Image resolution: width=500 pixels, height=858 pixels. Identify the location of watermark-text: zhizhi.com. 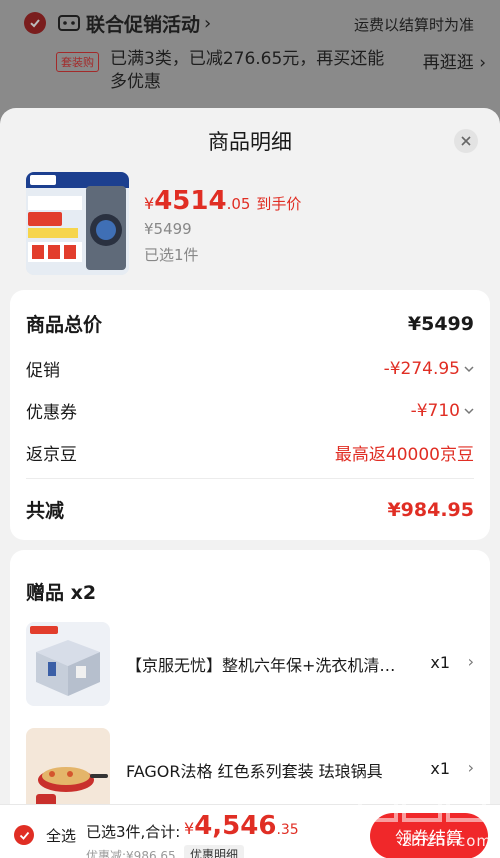
(447, 841).